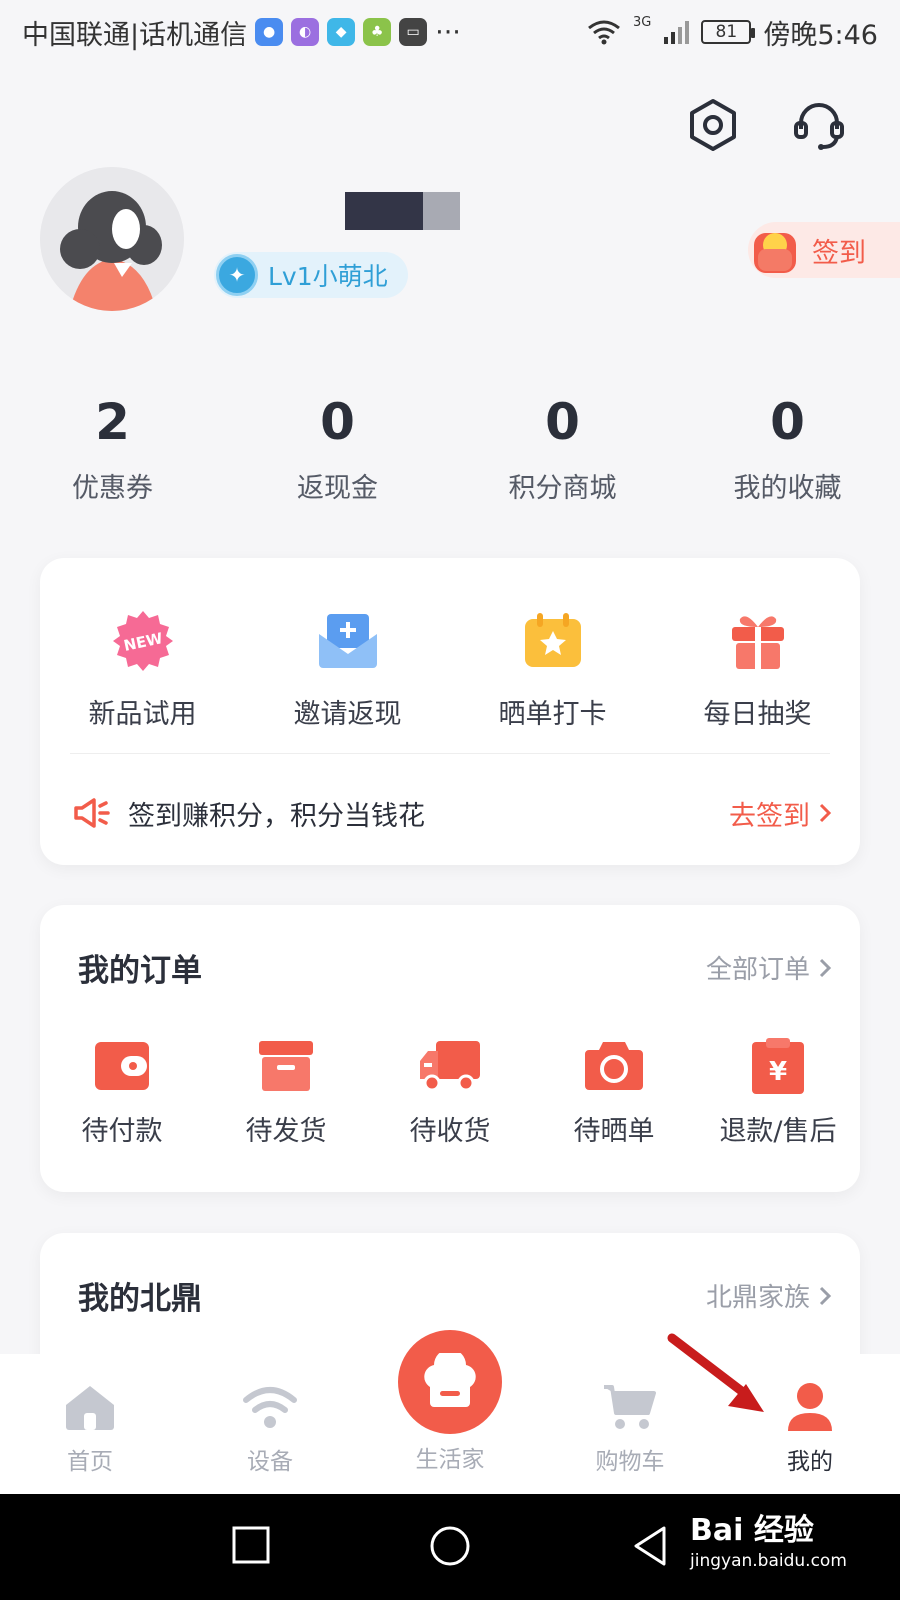 The width and height of the screenshot is (900, 1600). I want to click on level-label: Lv1小萌北, so click(328, 276).